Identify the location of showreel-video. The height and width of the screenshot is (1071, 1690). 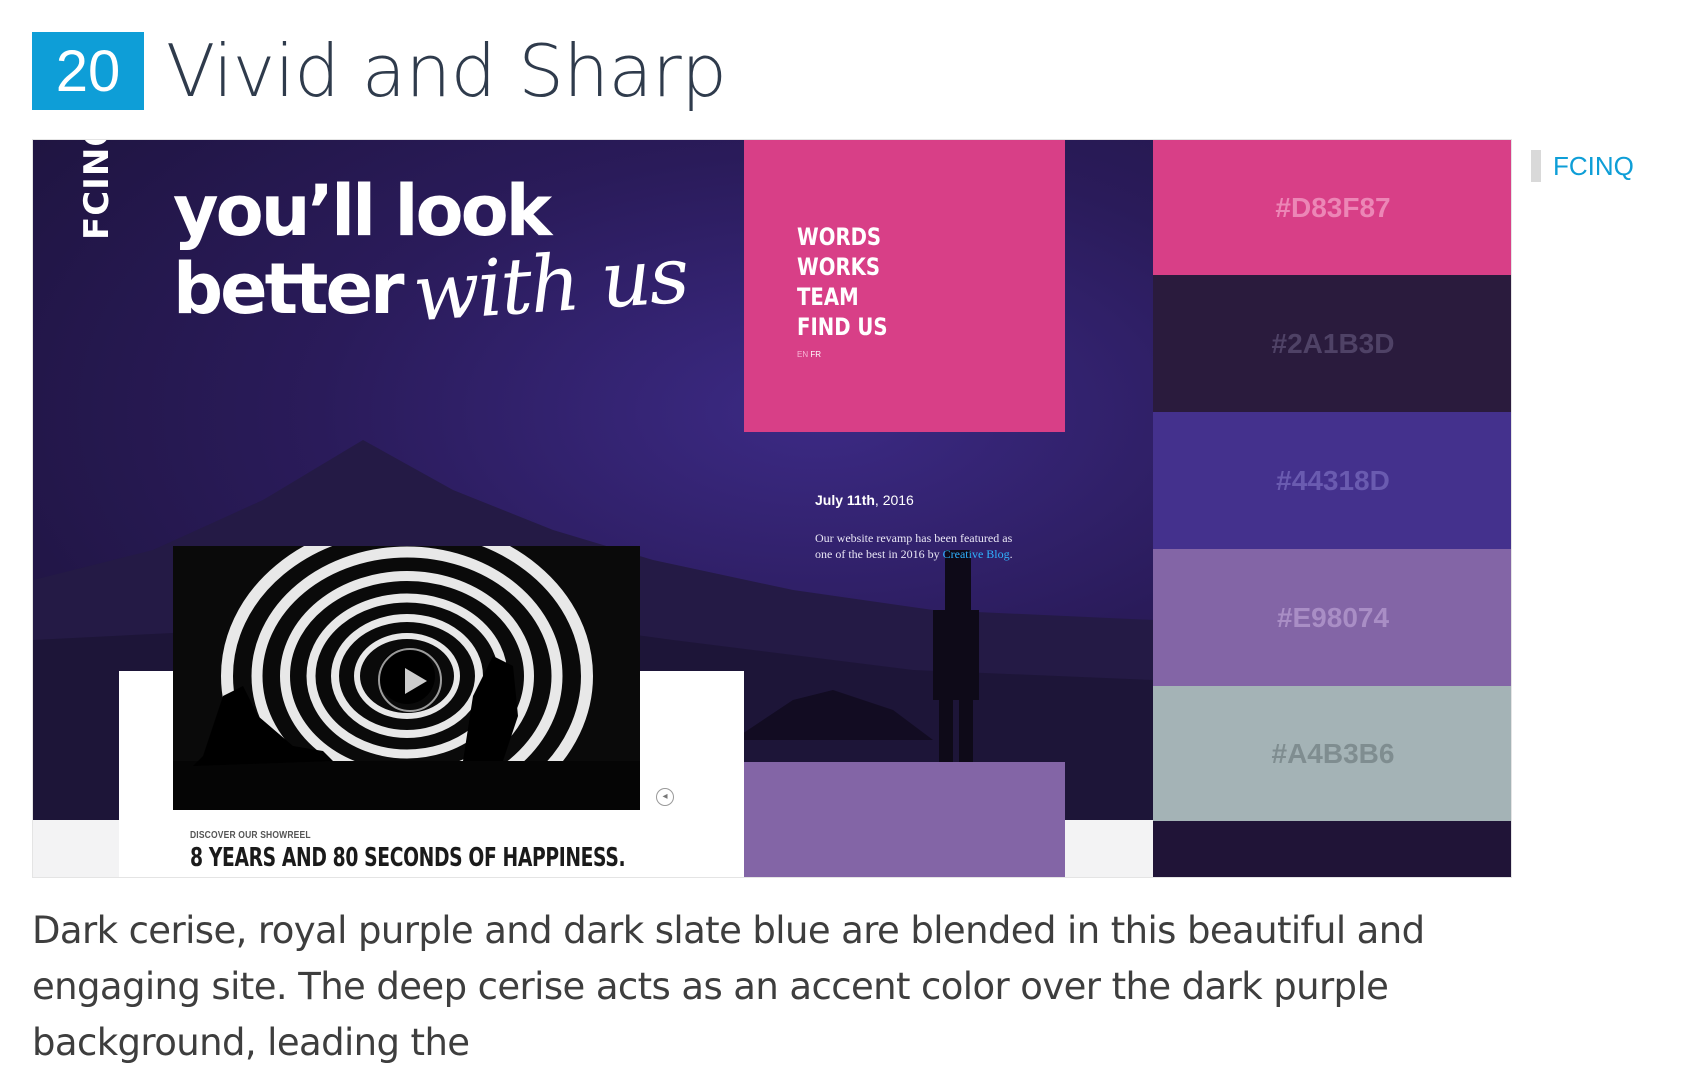
(406, 678).